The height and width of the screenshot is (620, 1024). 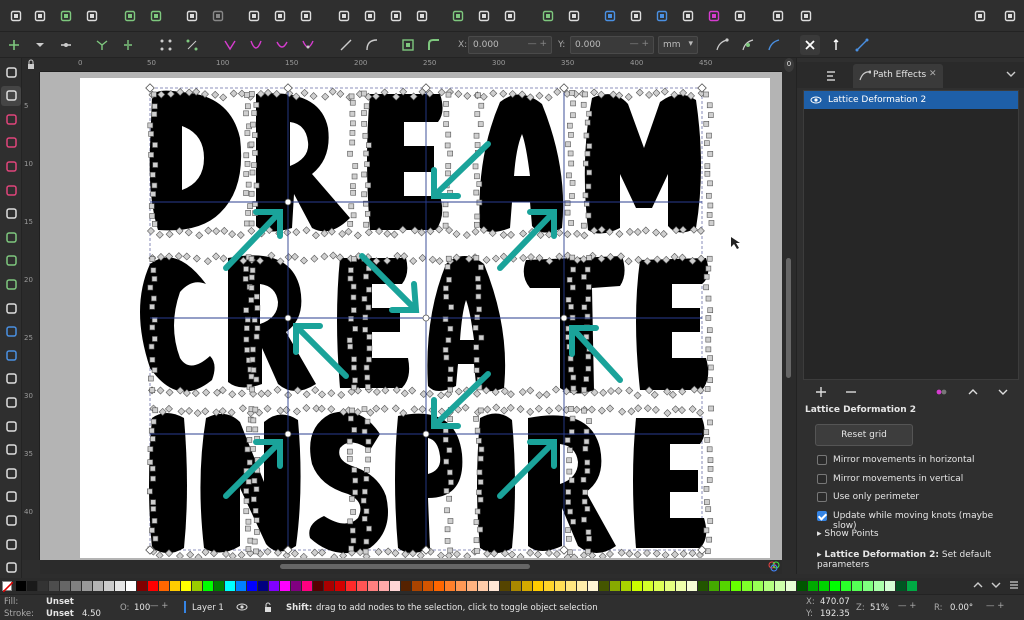 I want to click on preferences-icon, so click(x=806, y=16).